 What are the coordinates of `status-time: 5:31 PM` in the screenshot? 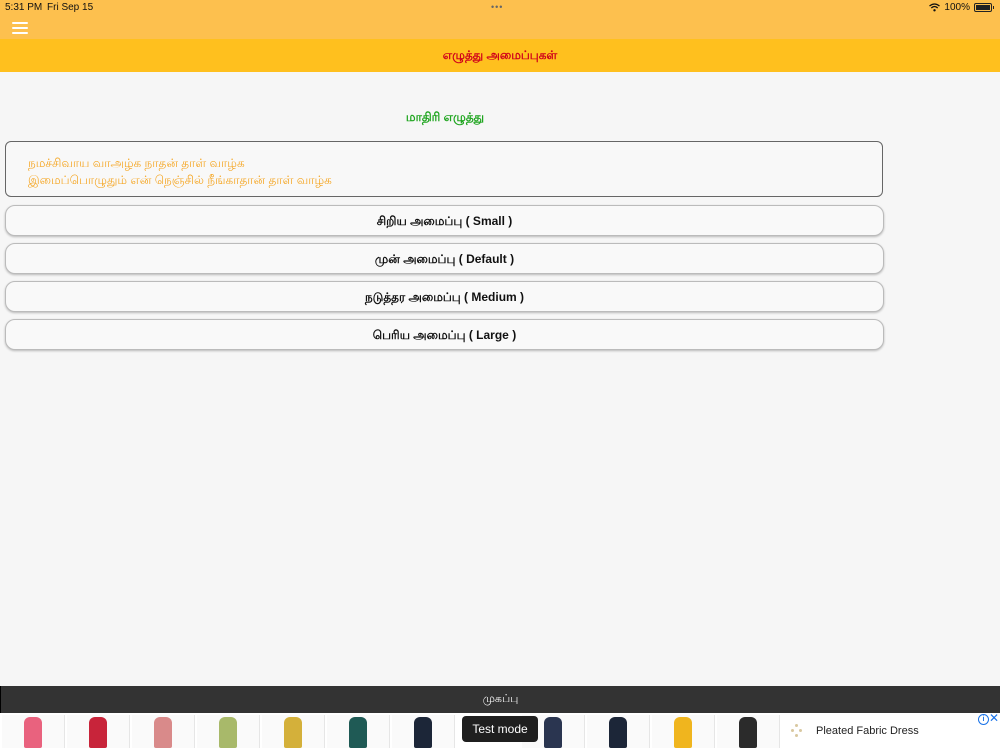 It's located at (24, 7).